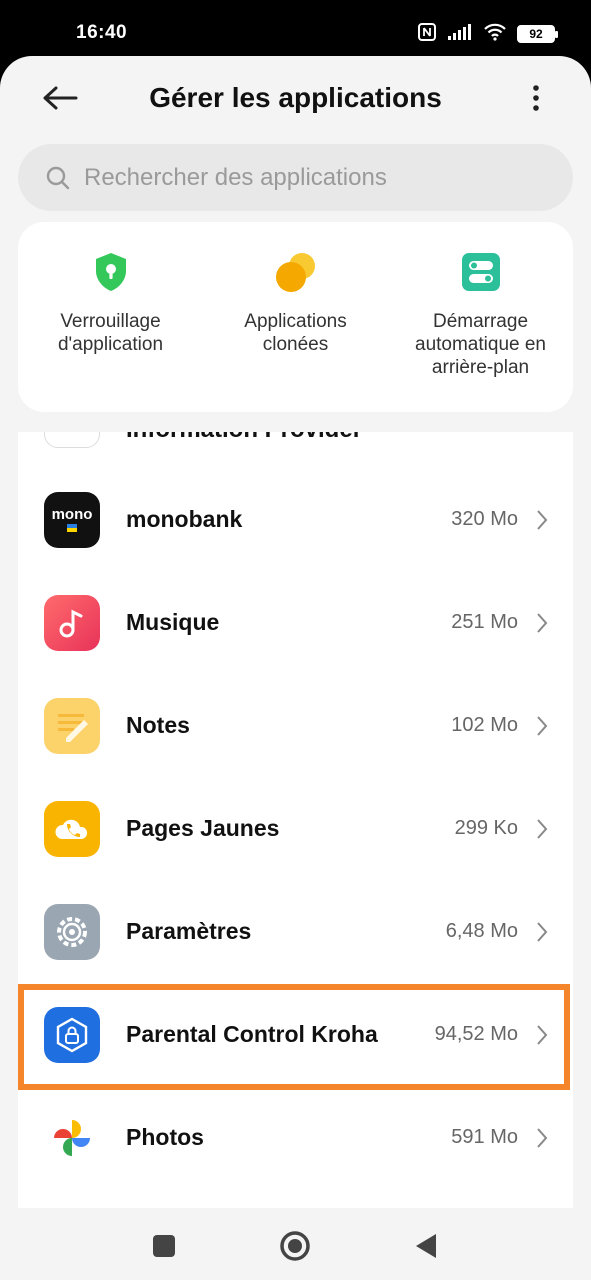  What do you see at coordinates (296, 272) in the screenshot?
I see `clone-circles-icon` at bounding box center [296, 272].